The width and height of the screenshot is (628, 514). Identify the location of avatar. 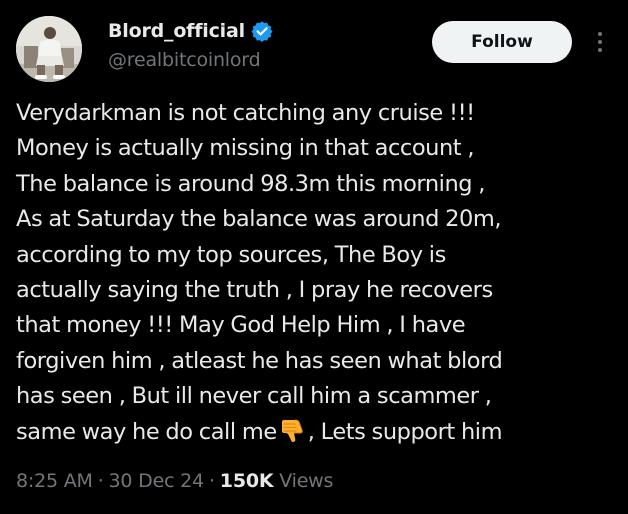
(49, 49).